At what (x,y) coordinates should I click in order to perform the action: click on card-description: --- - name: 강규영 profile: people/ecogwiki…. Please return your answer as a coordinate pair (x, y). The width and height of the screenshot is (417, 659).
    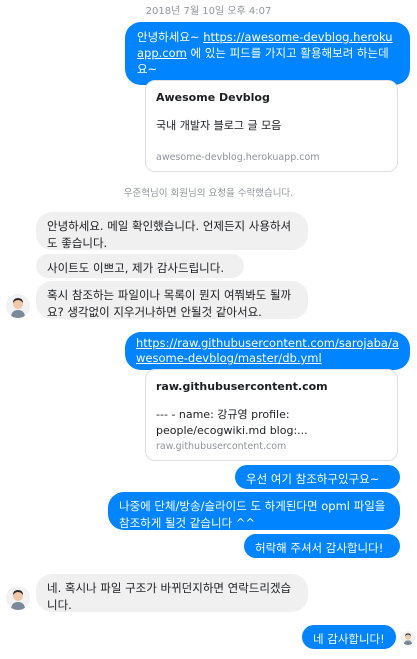
    Looking at the image, I should click on (232, 422).